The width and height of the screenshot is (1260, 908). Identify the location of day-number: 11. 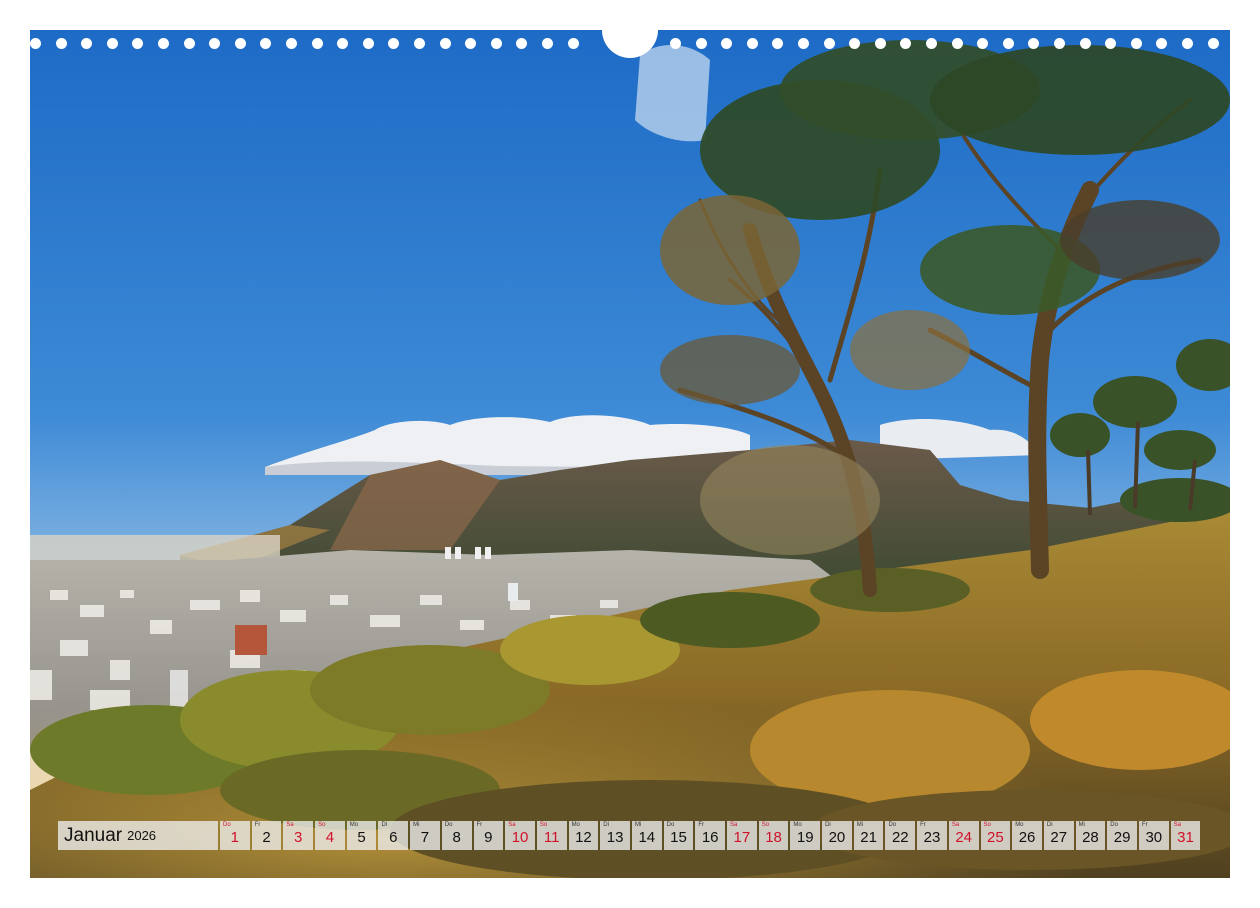
(551, 837).